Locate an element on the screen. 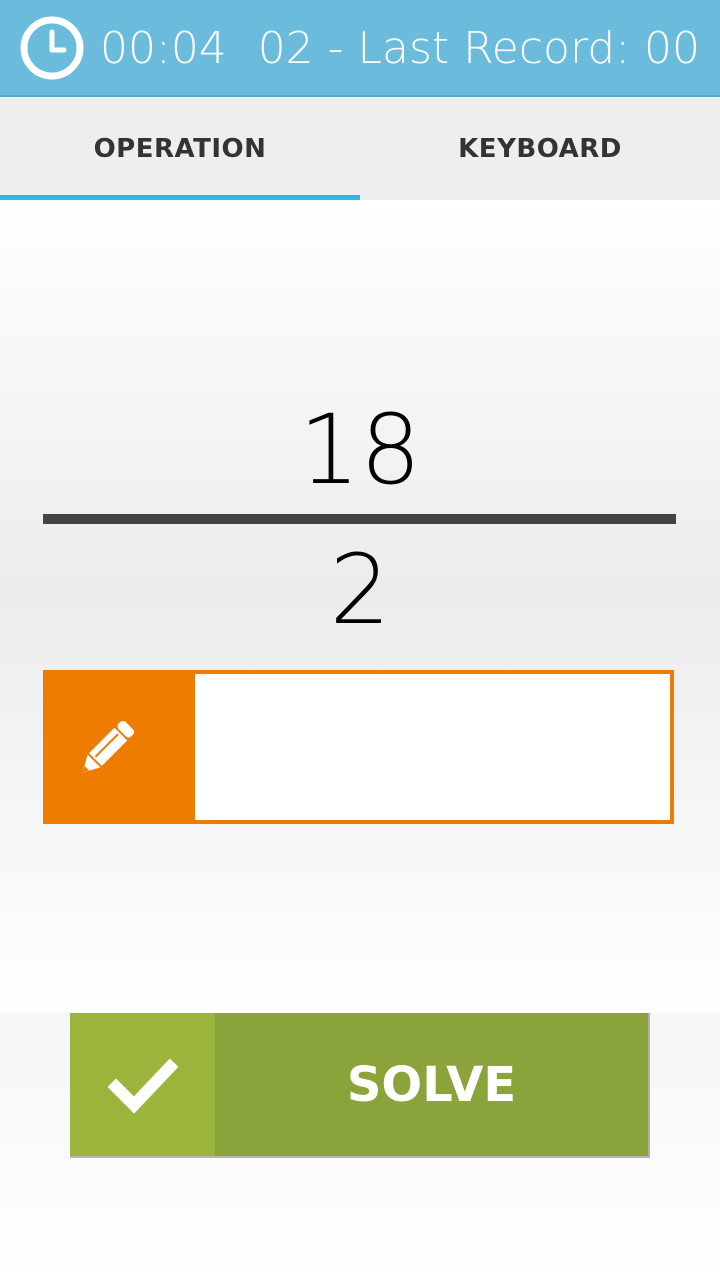 This screenshot has height=1280, width=720. solve-label: SOLVE is located at coordinates (431, 1084).